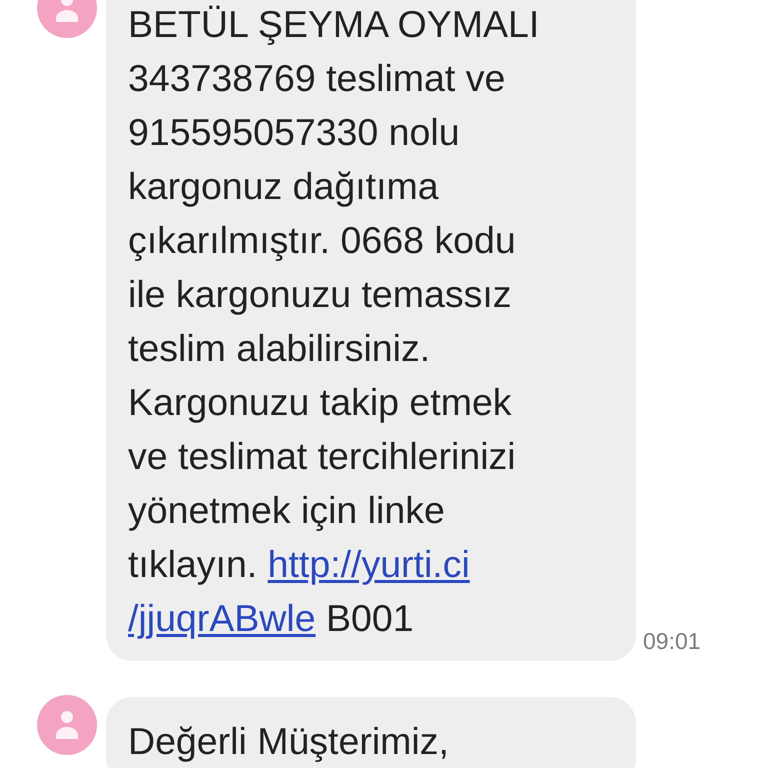 Image resolution: width=768 pixels, height=768 pixels. I want to click on message-text: çıkarılmıştır. 0668 kodu, so click(322, 240).